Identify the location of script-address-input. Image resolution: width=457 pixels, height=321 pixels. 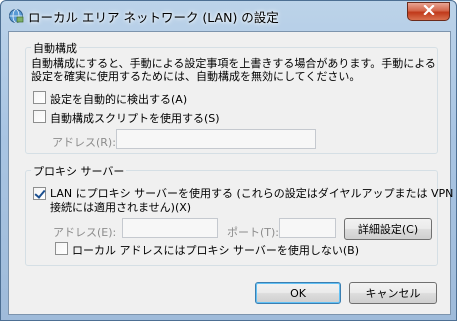
(216, 139).